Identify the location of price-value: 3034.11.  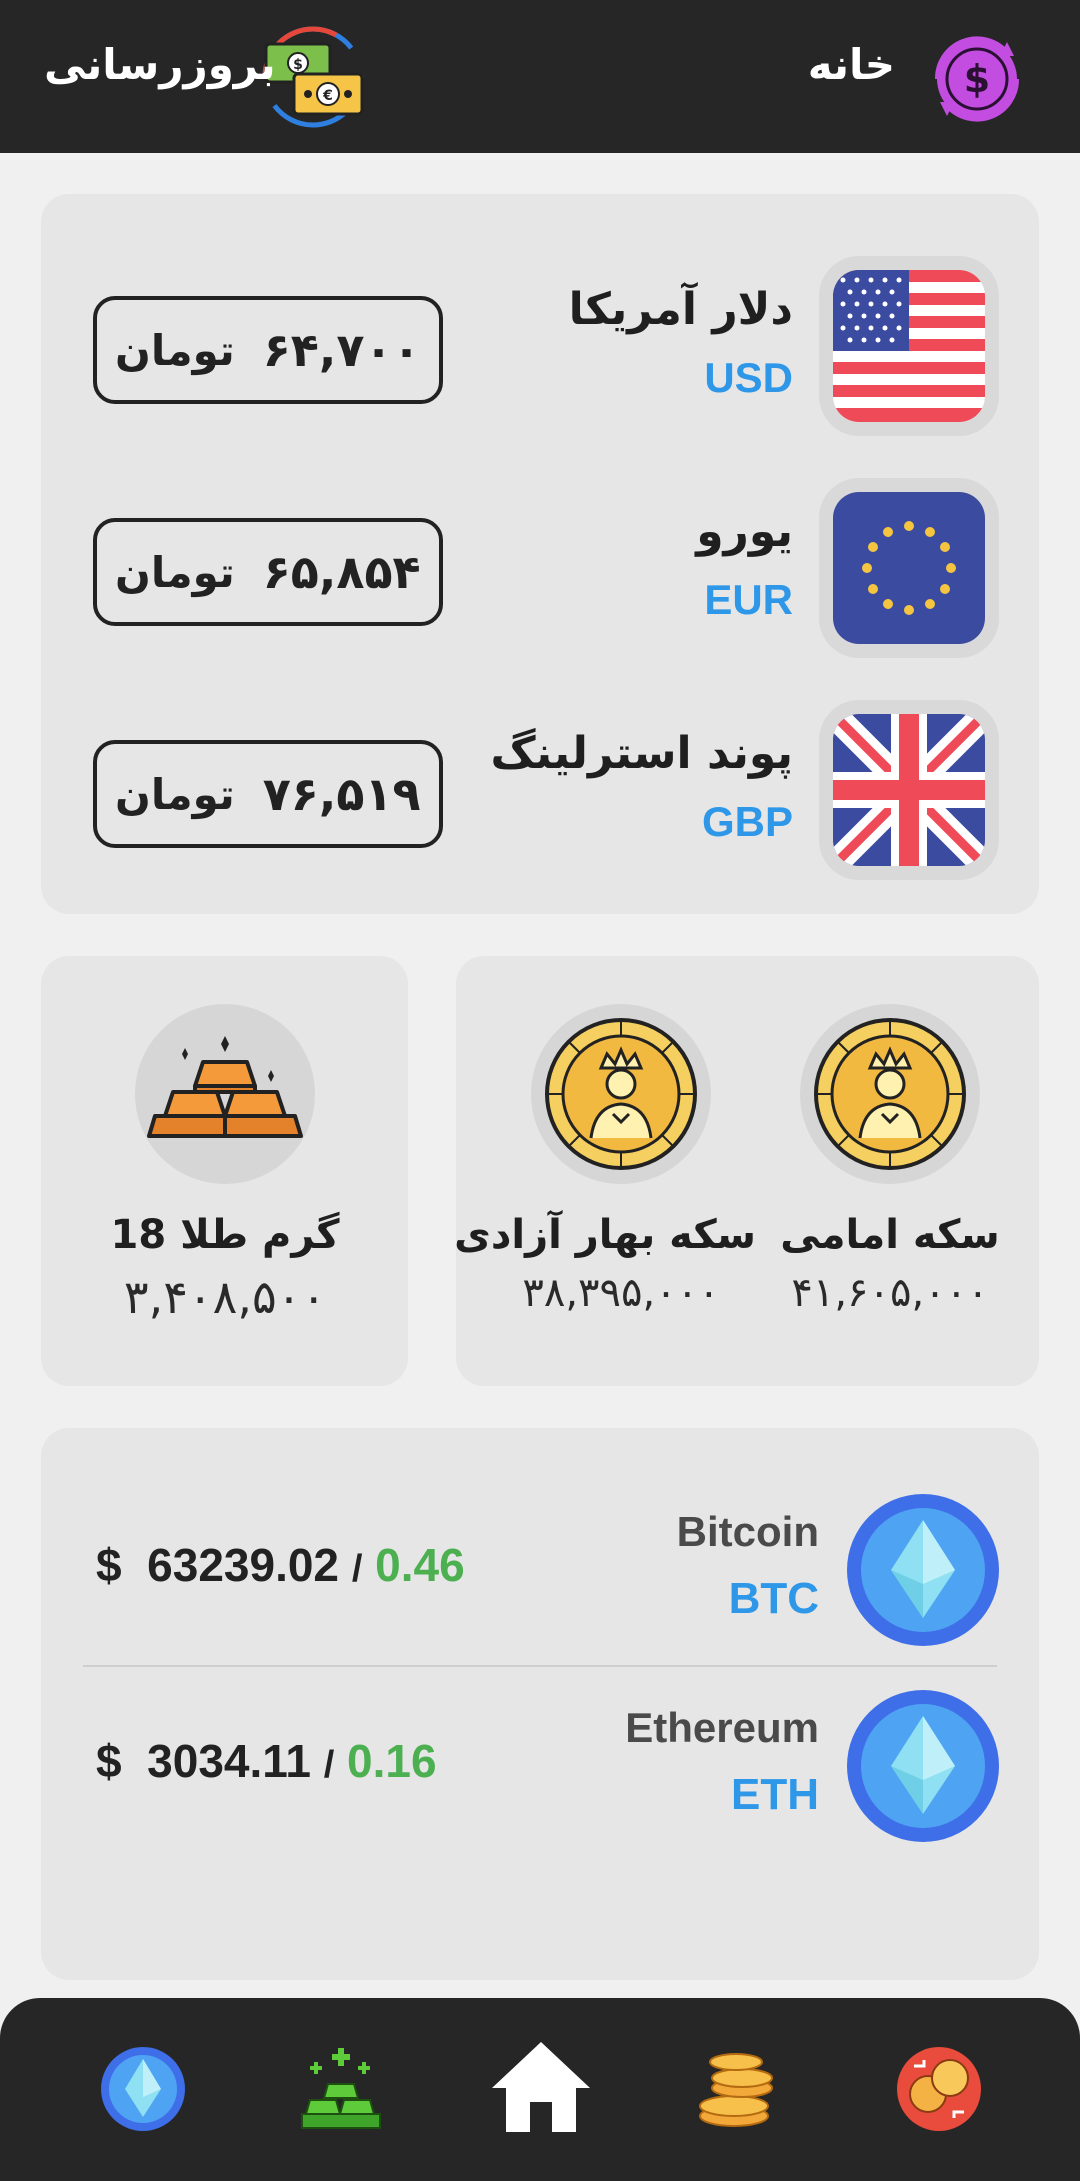
(229, 1761).